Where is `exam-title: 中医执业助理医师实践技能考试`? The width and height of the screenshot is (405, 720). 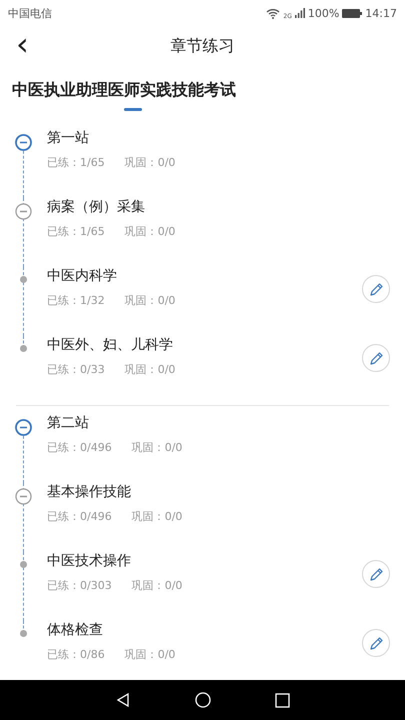 exam-title: 中医执业助理医师实践技能考试 is located at coordinates (124, 90).